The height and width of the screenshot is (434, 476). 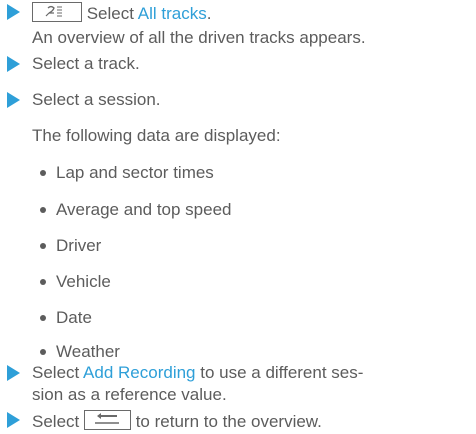 What do you see at coordinates (156, 135) in the screenshot?
I see `step-3-result: The following data are displayed:` at bounding box center [156, 135].